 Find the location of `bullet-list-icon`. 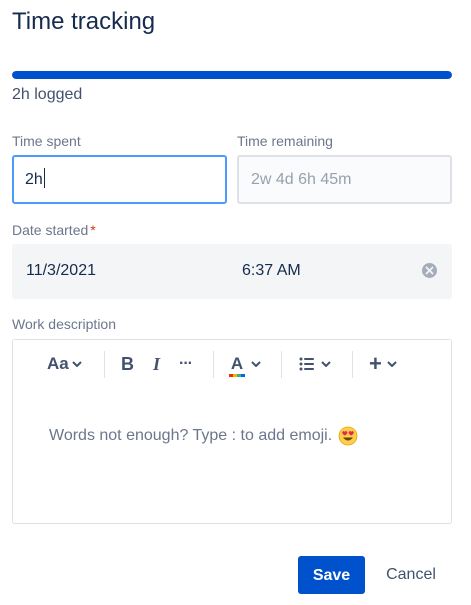

bullet-list-icon is located at coordinates (306, 364).